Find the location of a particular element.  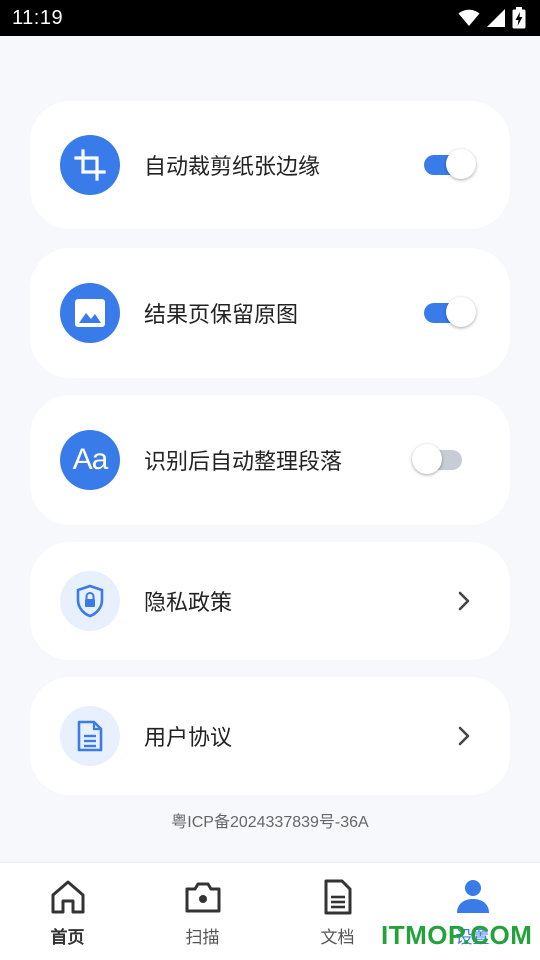

image-icon is located at coordinates (90, 313).